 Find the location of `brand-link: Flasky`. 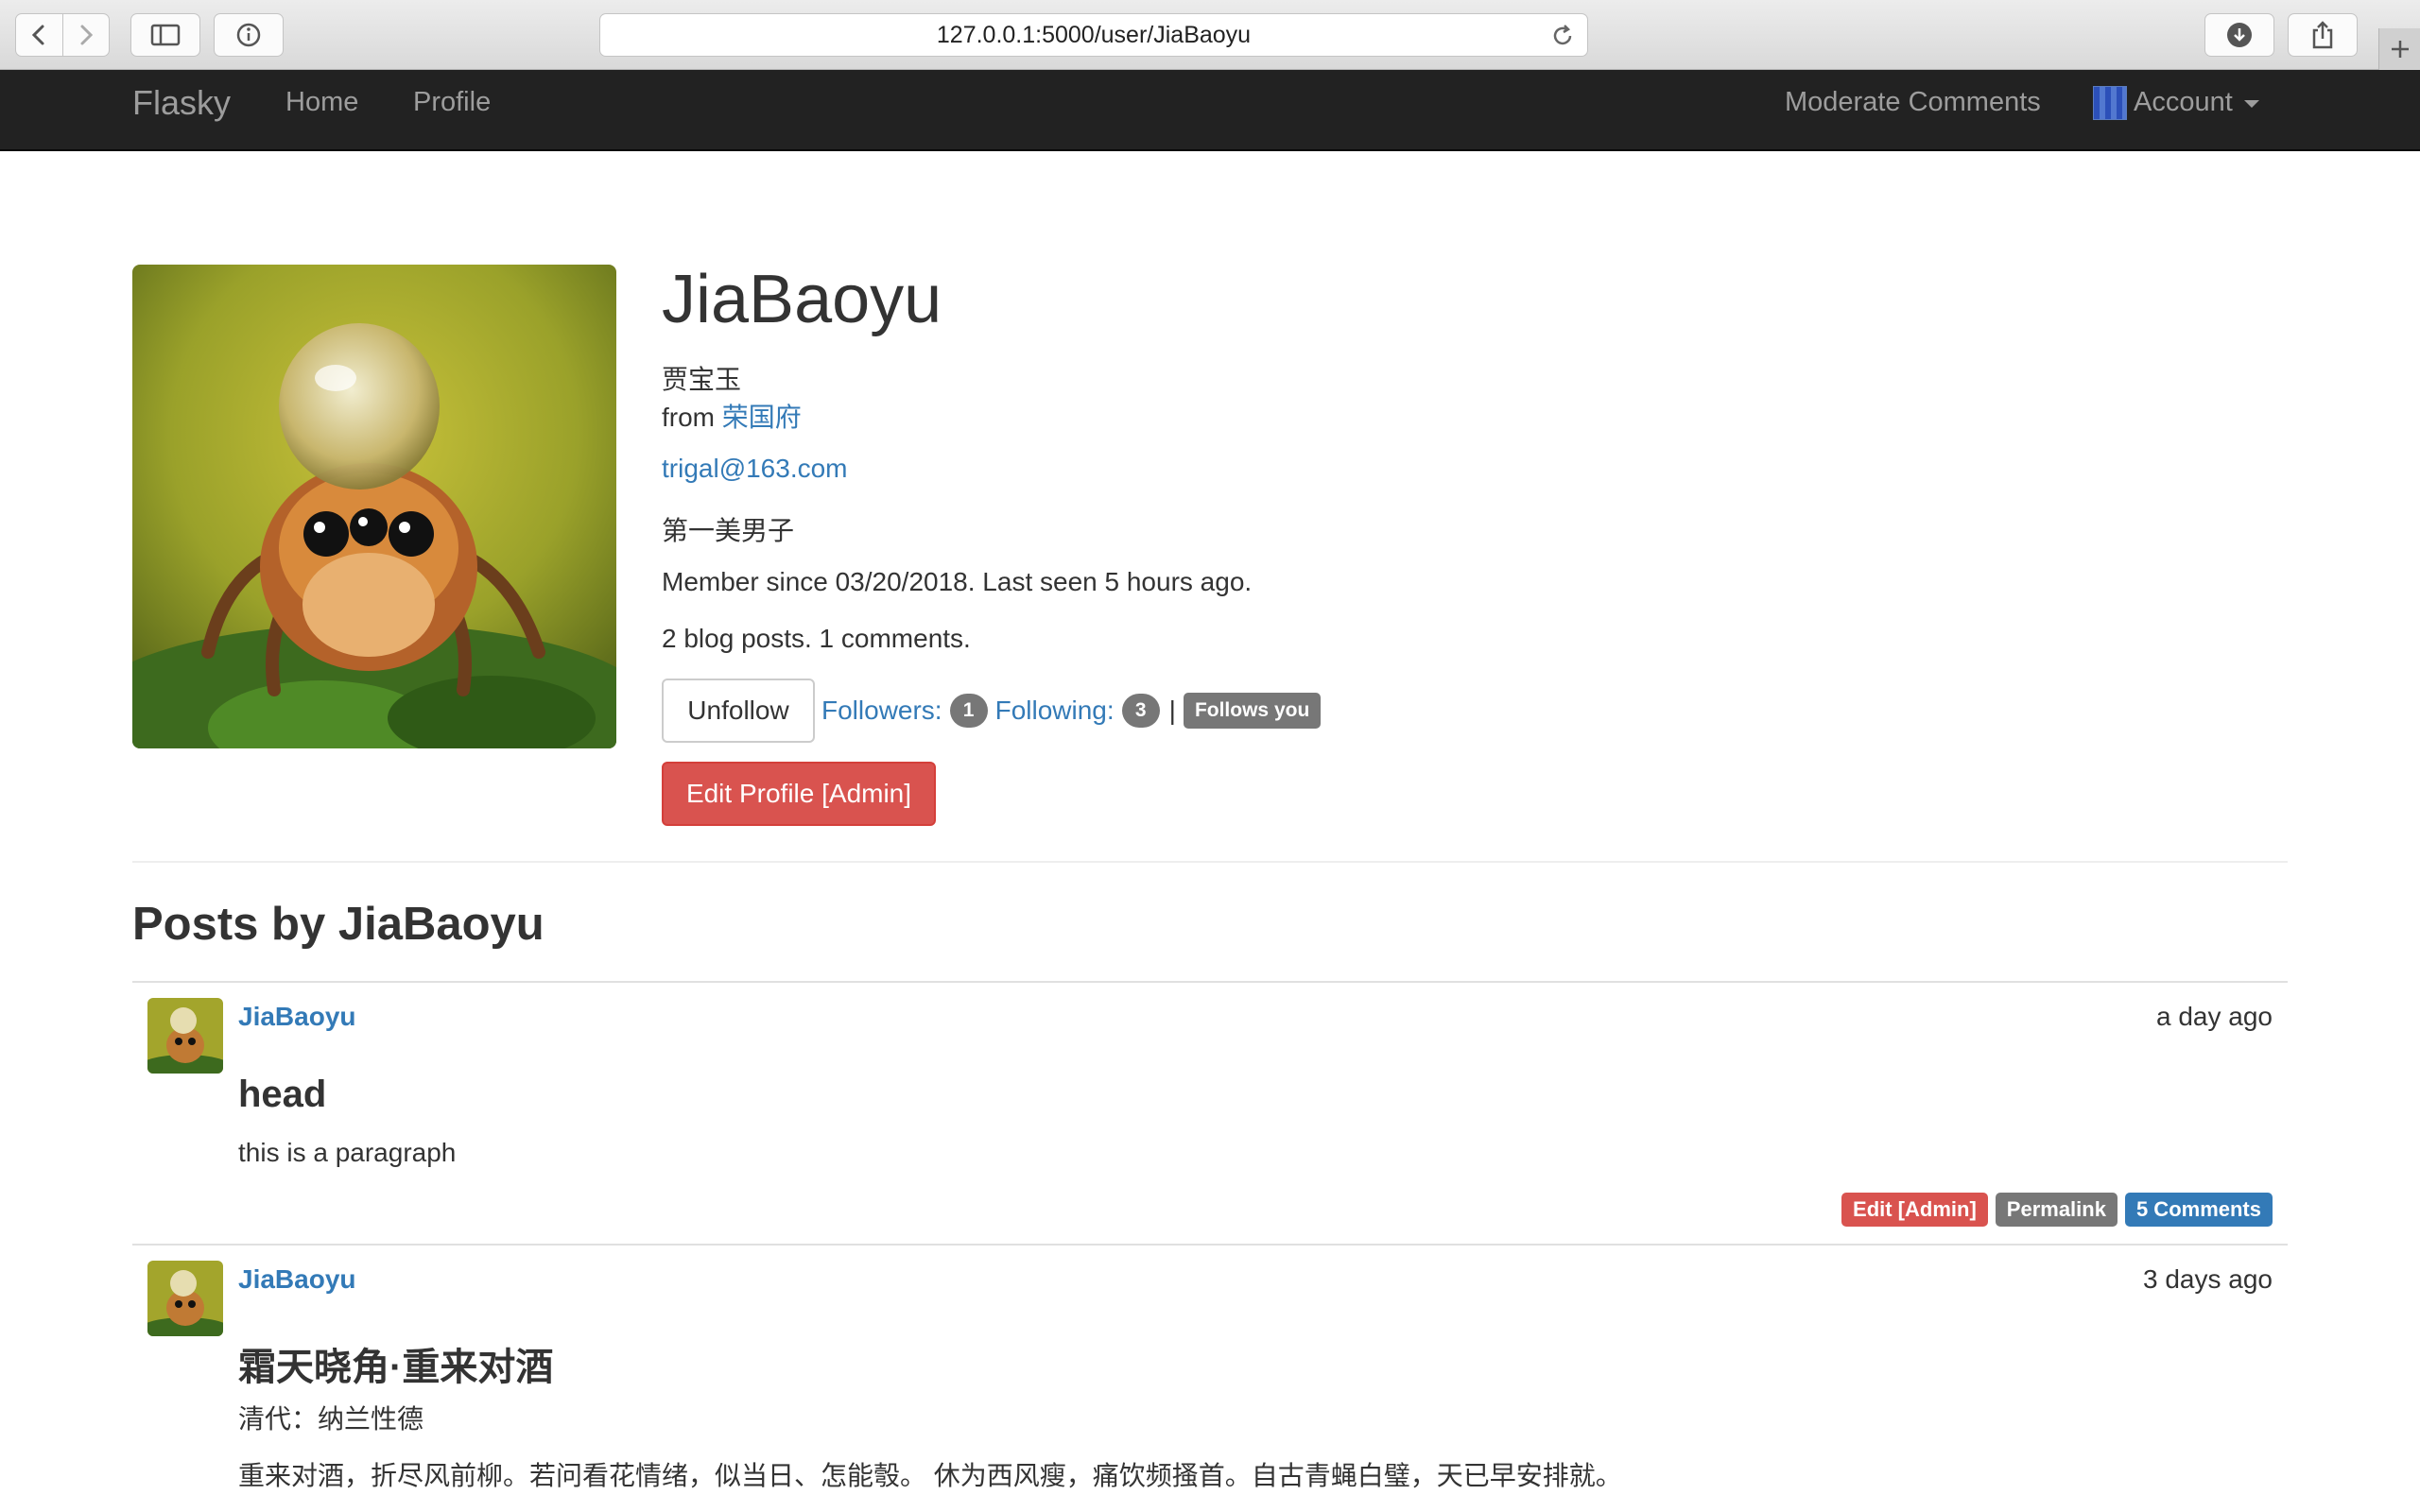

brand-link: Flasky is located at coordinates (181, 103).